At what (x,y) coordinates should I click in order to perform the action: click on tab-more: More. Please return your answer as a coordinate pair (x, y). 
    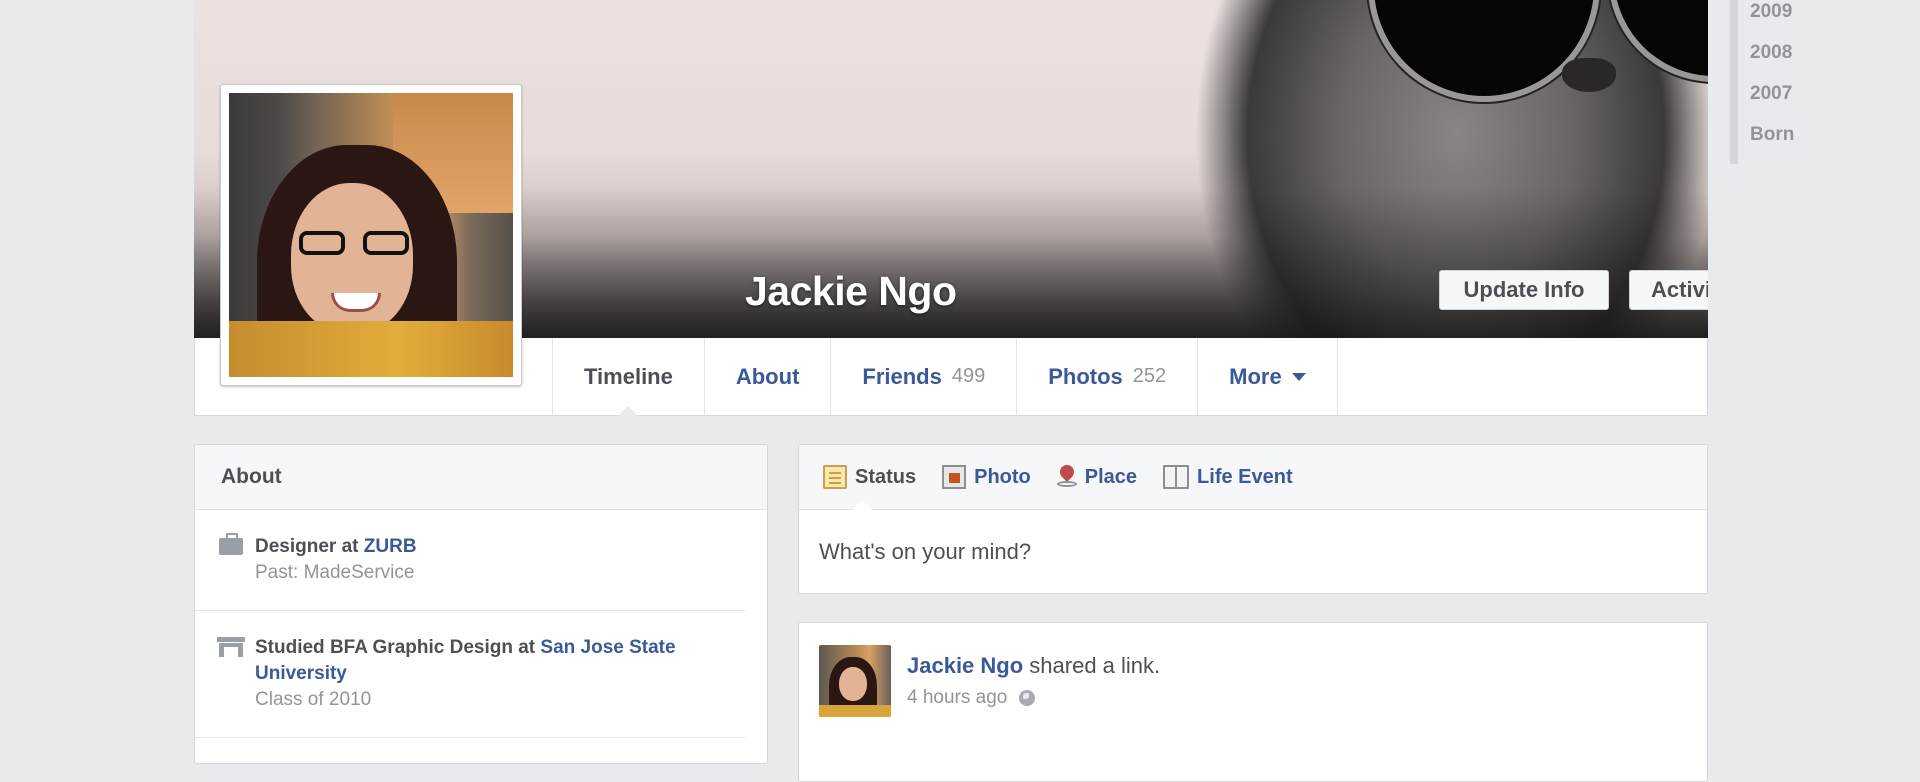
    Looking at the image, I should click on (1267, 376).